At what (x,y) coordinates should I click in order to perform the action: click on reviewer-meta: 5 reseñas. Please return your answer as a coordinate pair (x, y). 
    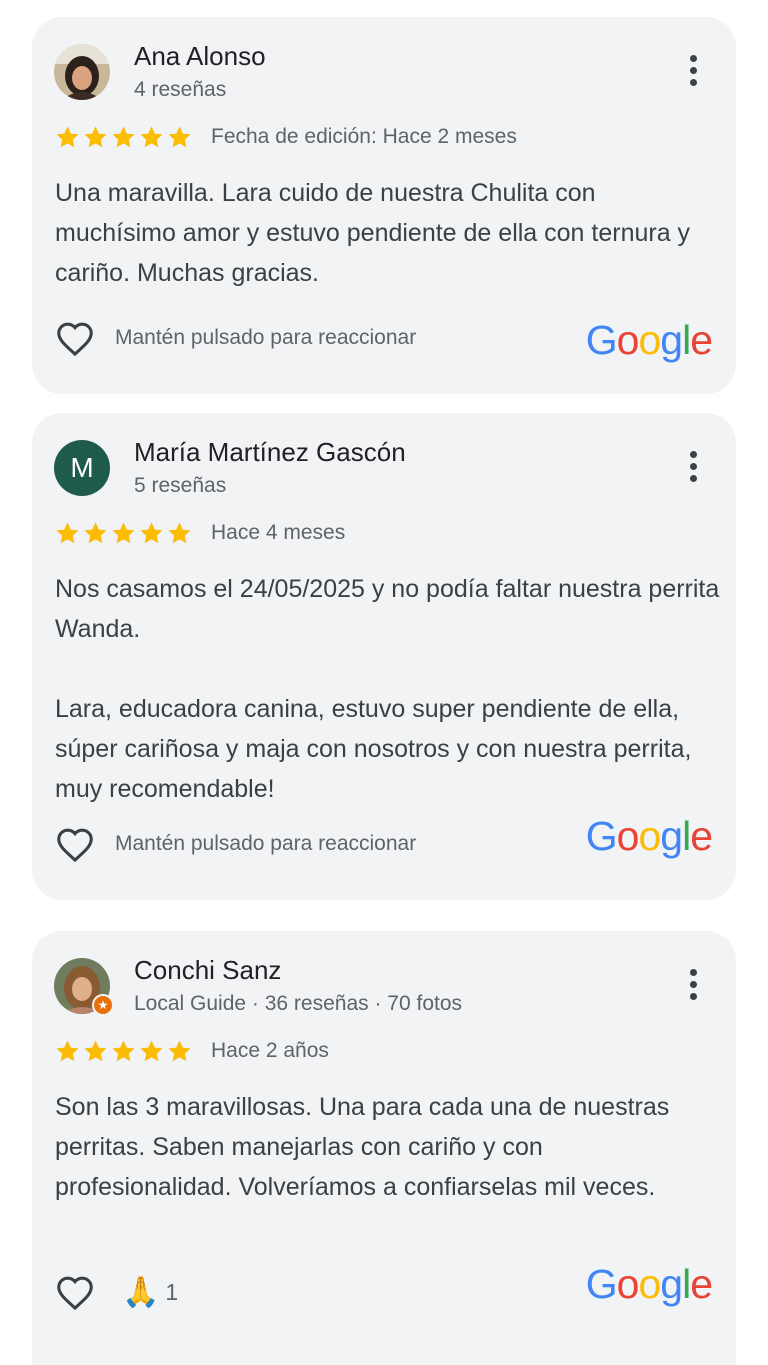
    Looking at the image, I should click on (180, 485).